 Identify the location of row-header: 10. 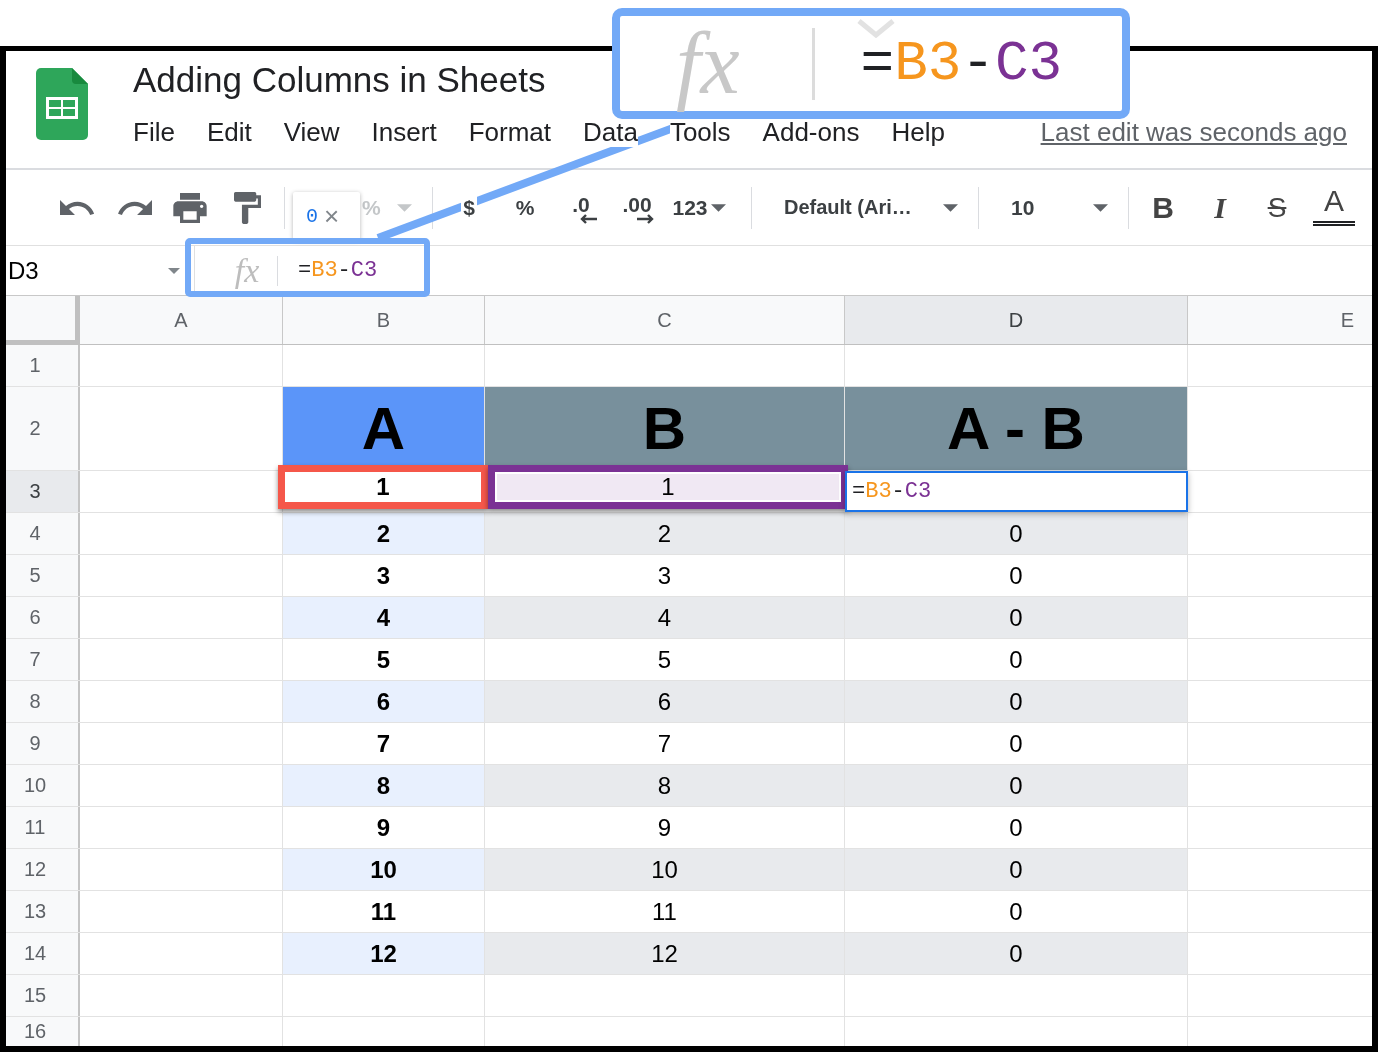
(43, 785).